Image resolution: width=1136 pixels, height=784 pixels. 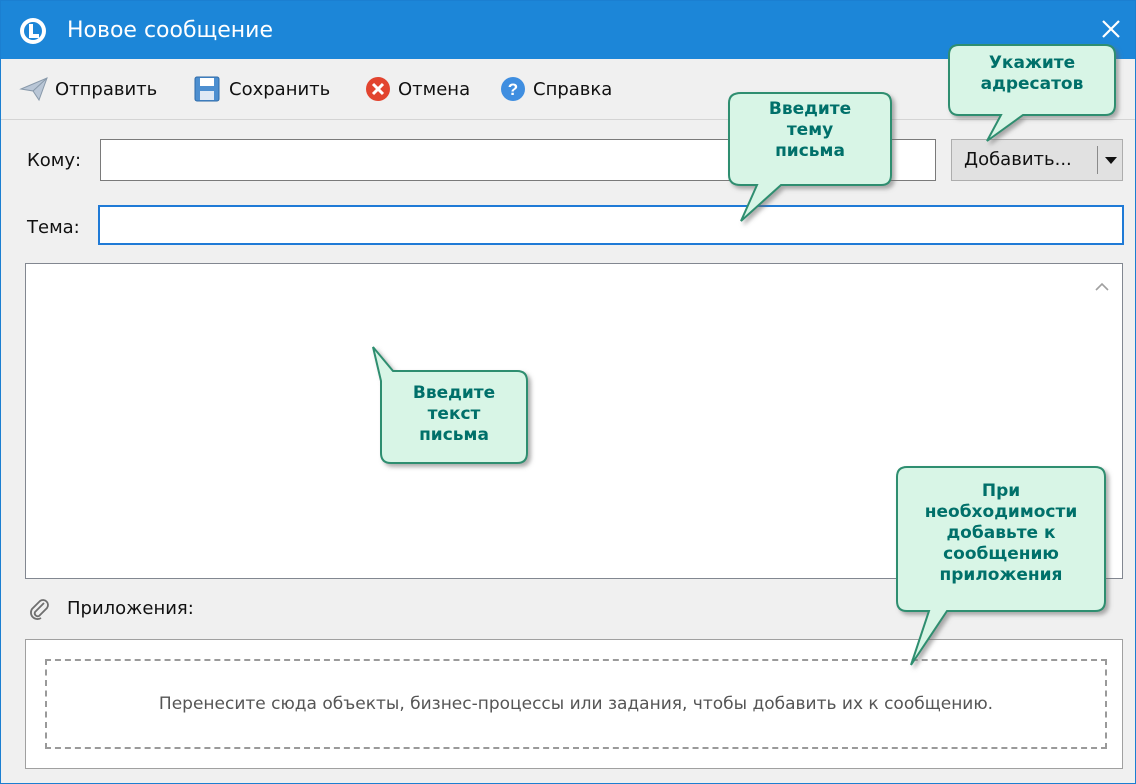 I want to click on callout-body-line-2: текст, so click(x=454, y=414).